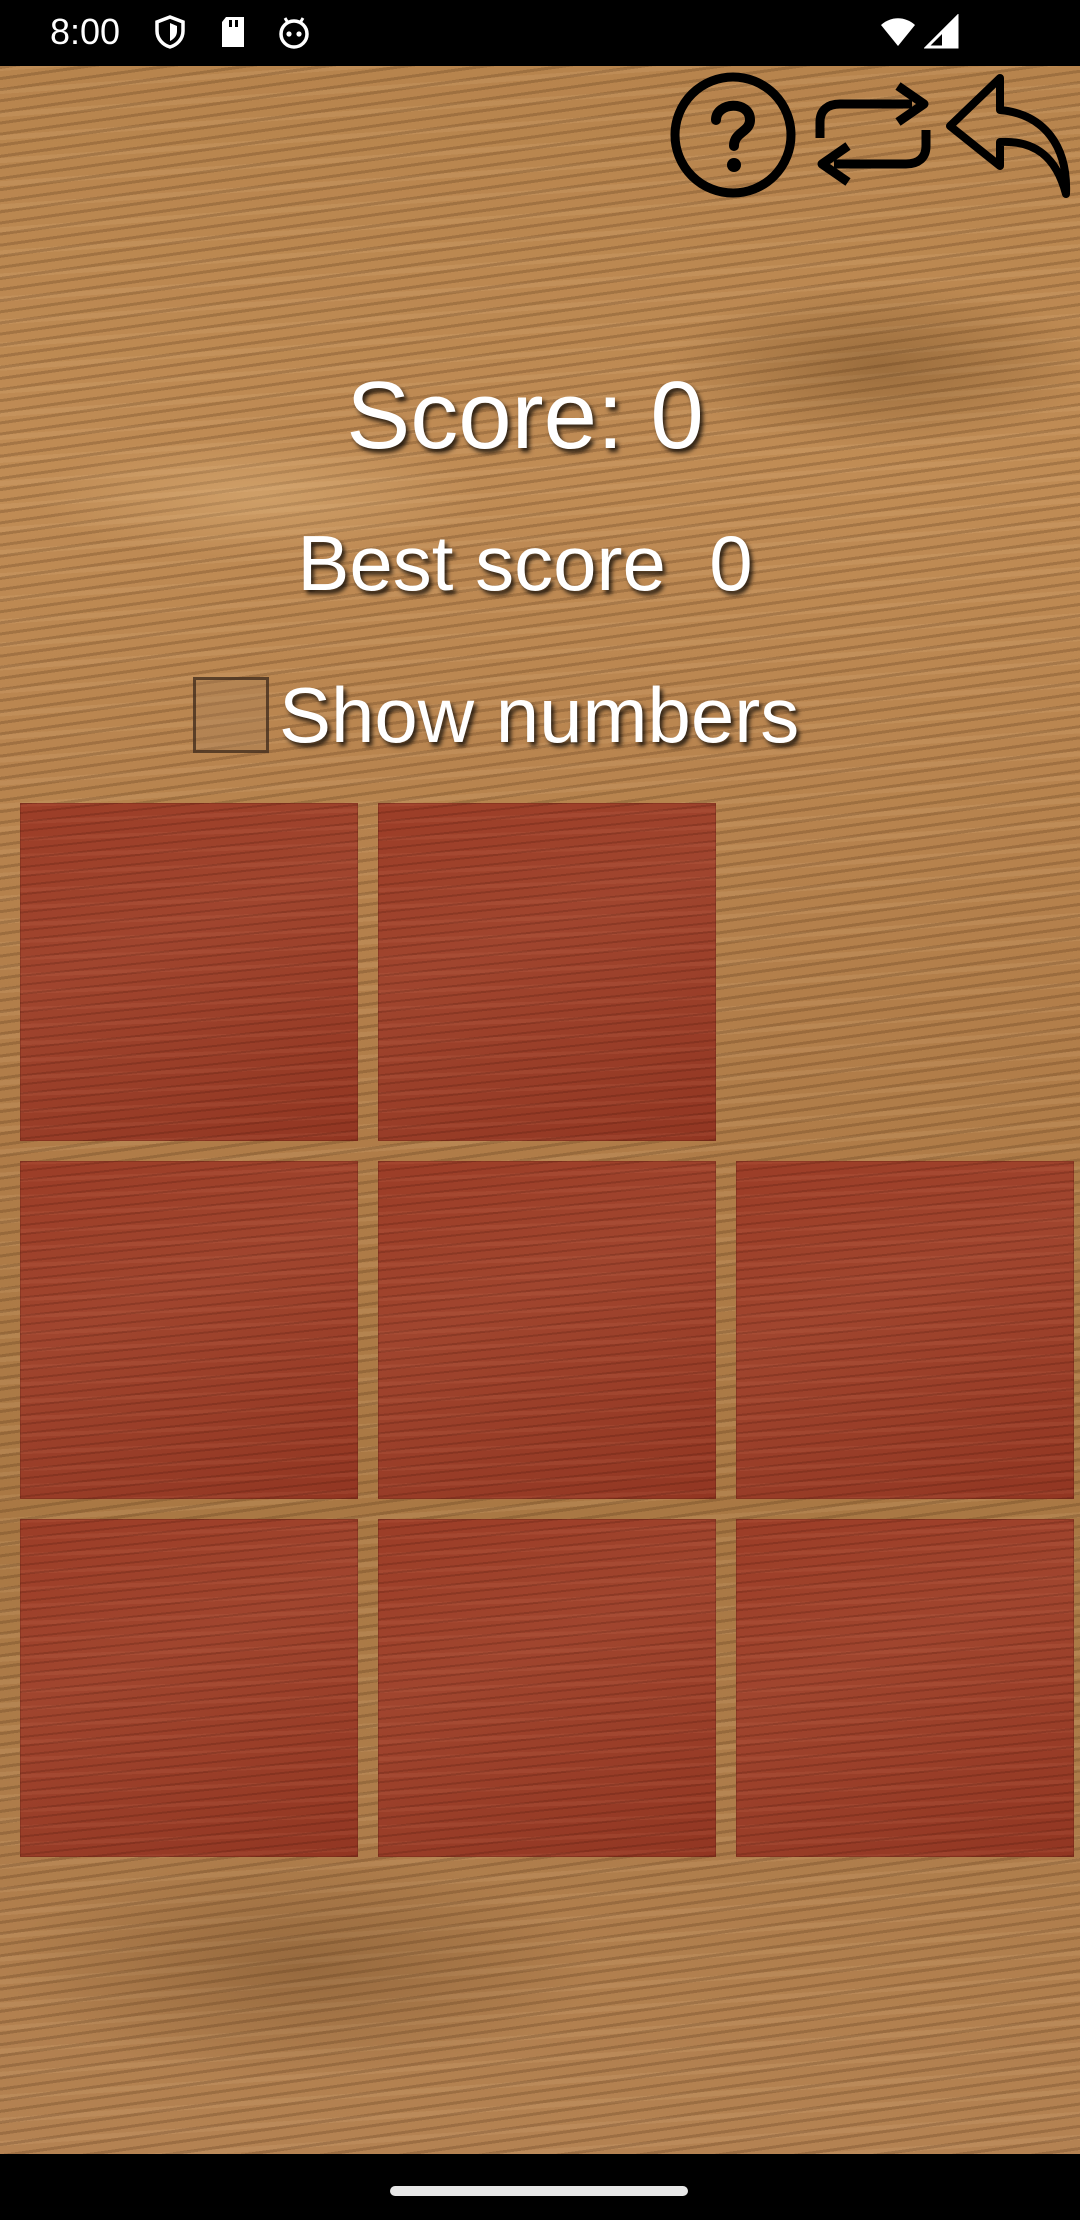 This screenshot has width=1080, height=2220. I want to click on best-score-label: Best score, so click(481, 563).